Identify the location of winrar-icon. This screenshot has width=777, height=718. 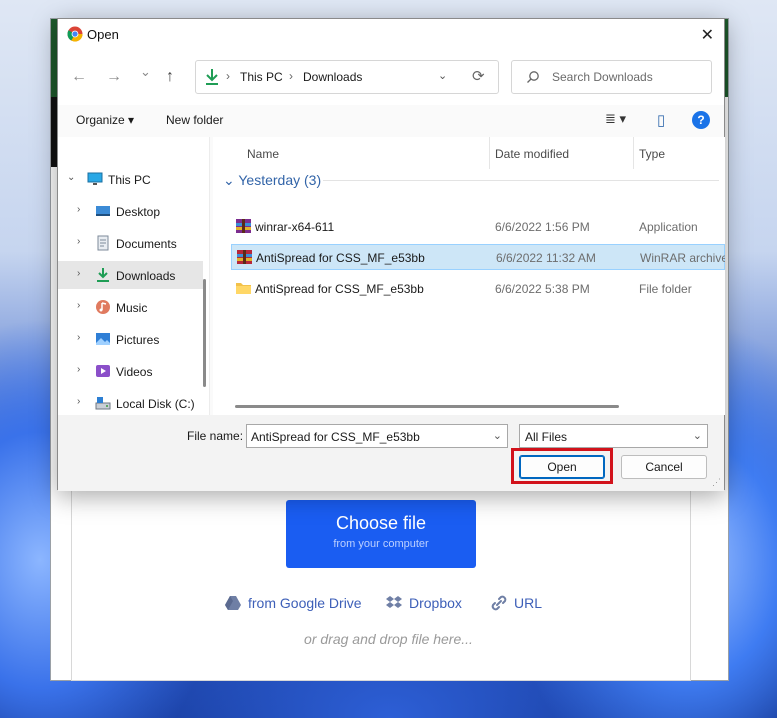
(243, 226).